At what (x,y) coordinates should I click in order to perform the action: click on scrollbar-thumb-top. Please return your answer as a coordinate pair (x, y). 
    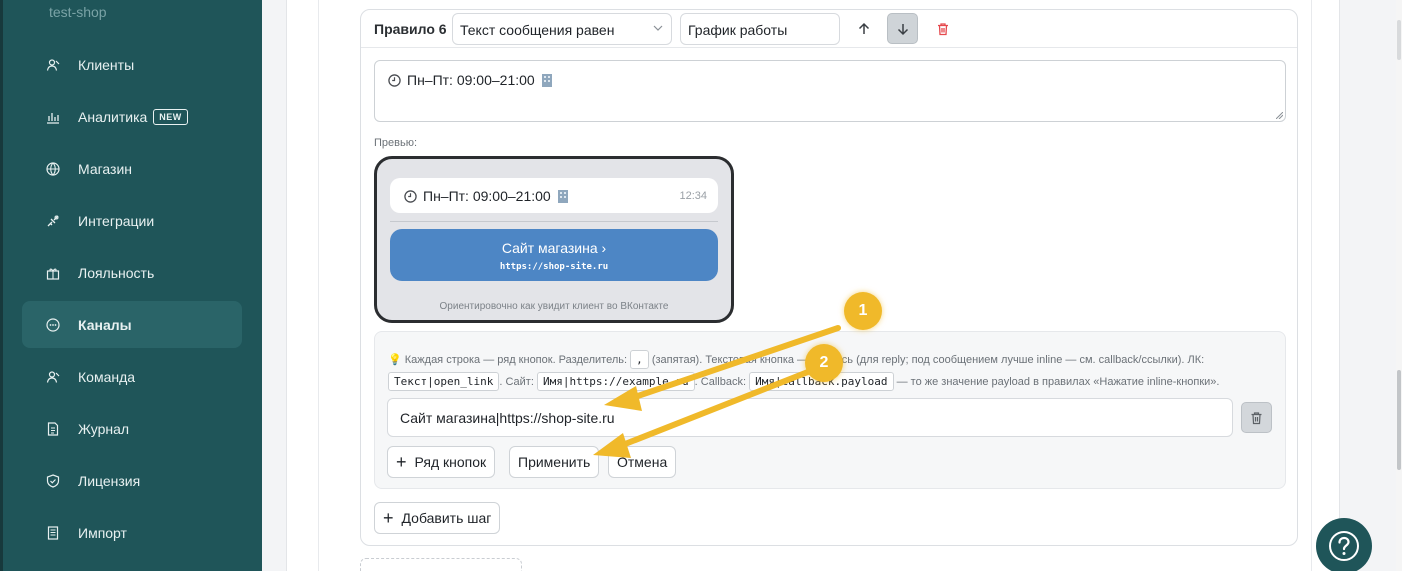
    Looking at the image, I should click on (1399, 40).